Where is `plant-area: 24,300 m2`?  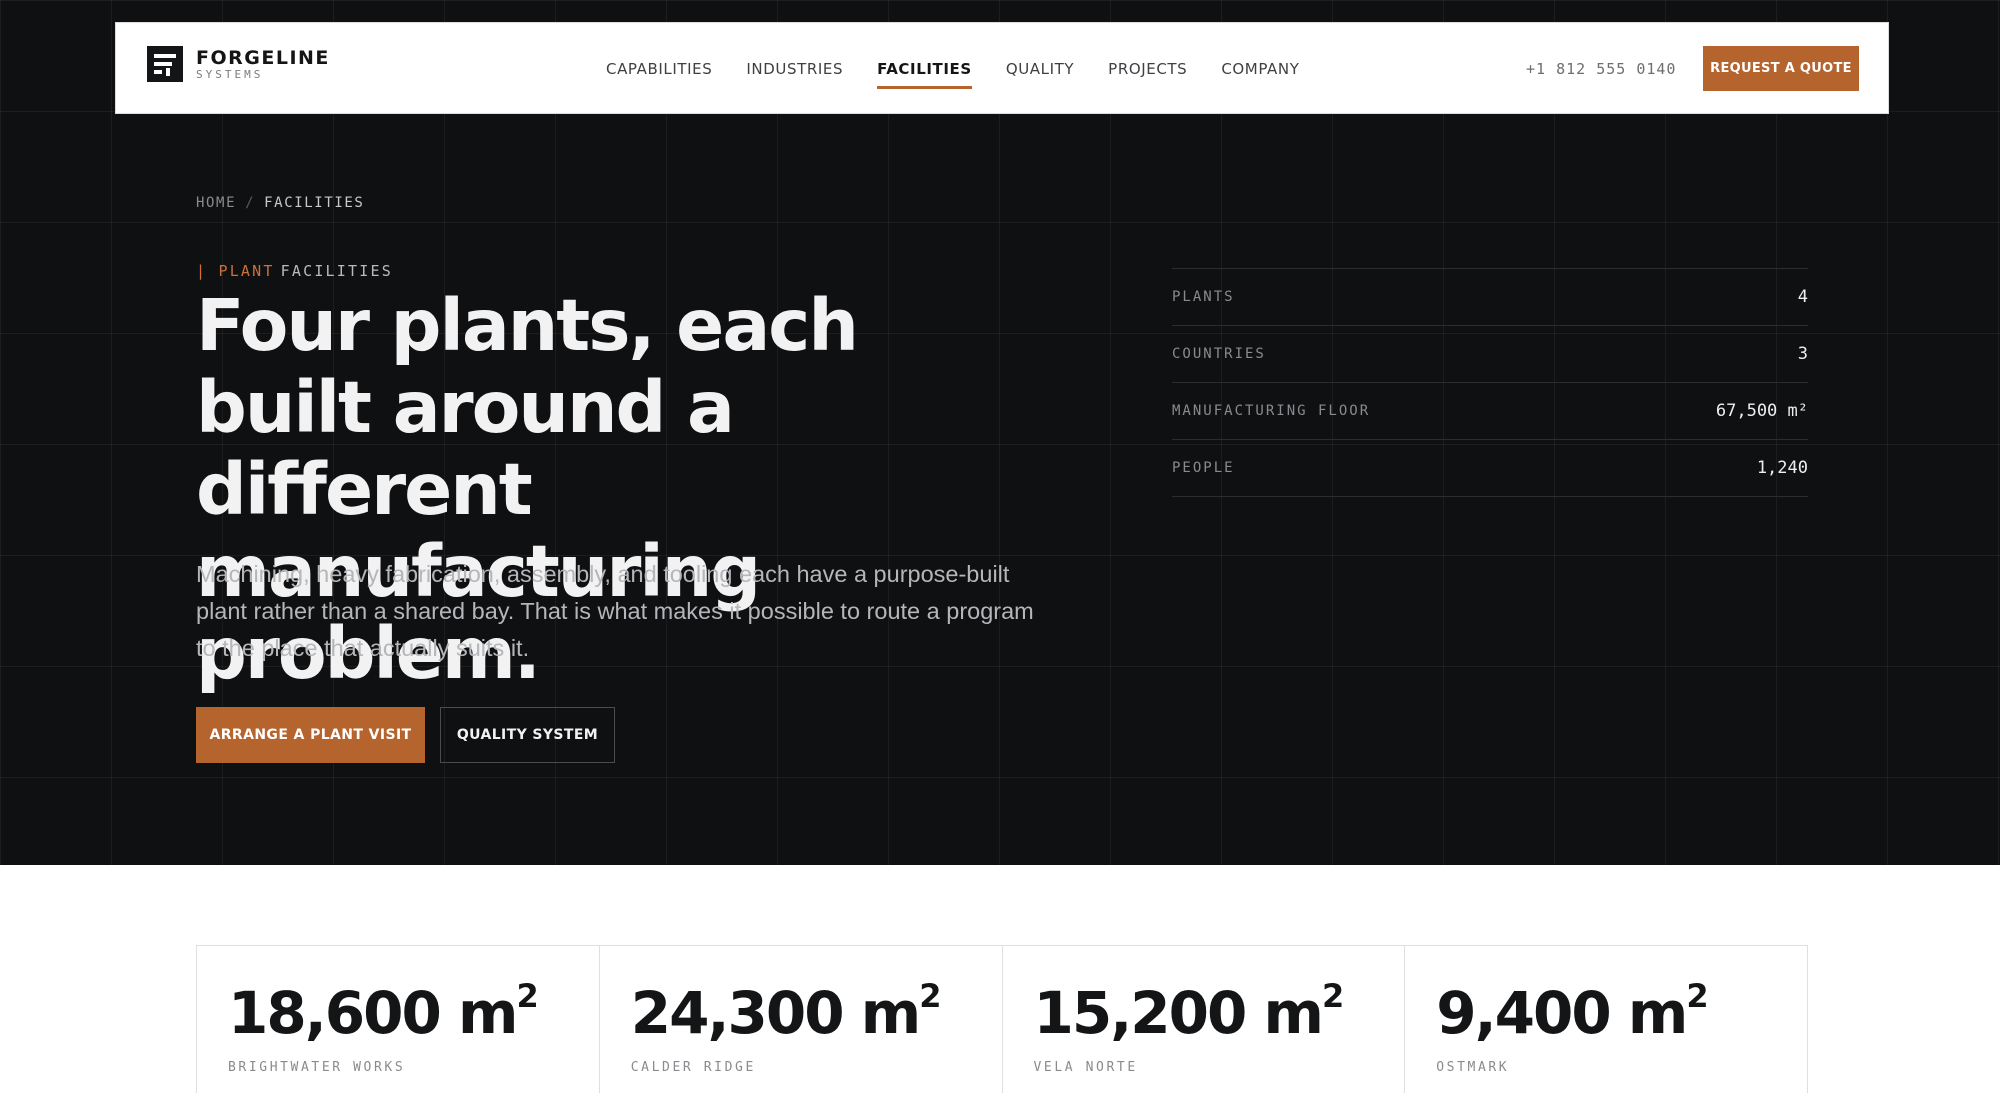
plant-area: 24,300 m2 is located at coordinates (786, 1012).